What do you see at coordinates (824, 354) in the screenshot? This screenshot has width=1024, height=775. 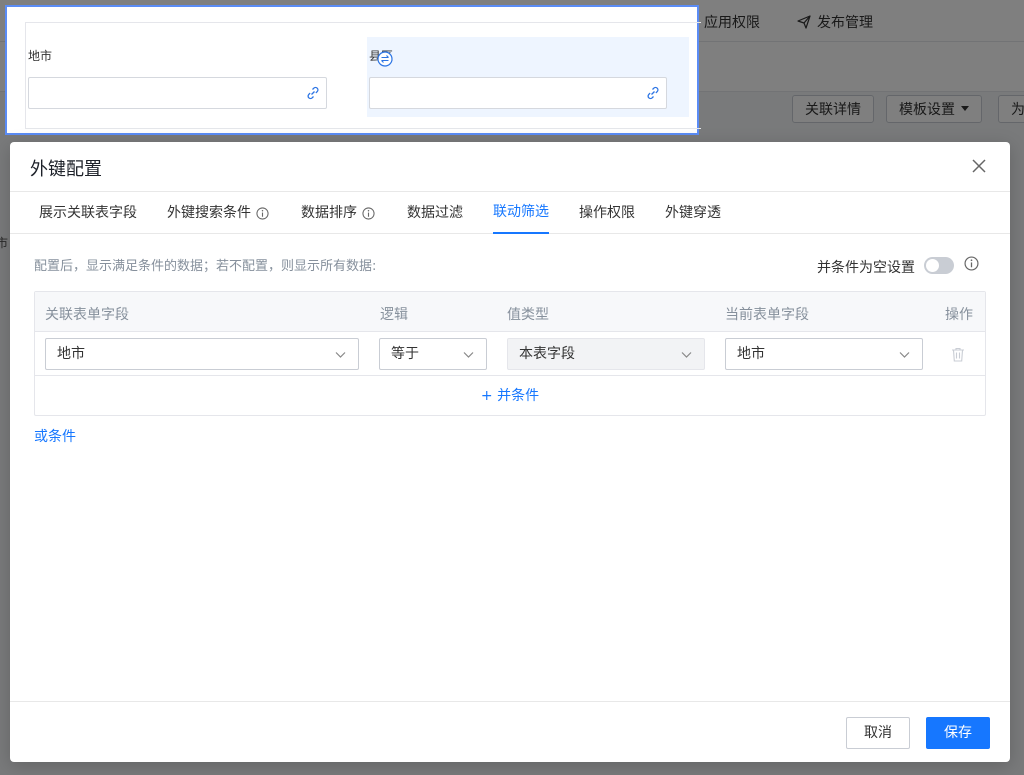 I see `current-field-select: 地市` at bounding box center [824, 354].